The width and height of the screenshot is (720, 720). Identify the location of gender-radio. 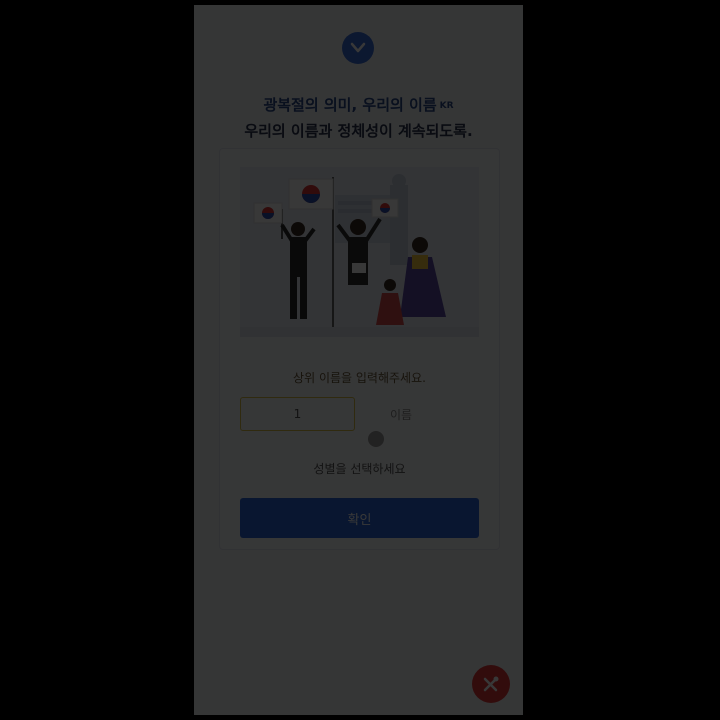
(376, 439).